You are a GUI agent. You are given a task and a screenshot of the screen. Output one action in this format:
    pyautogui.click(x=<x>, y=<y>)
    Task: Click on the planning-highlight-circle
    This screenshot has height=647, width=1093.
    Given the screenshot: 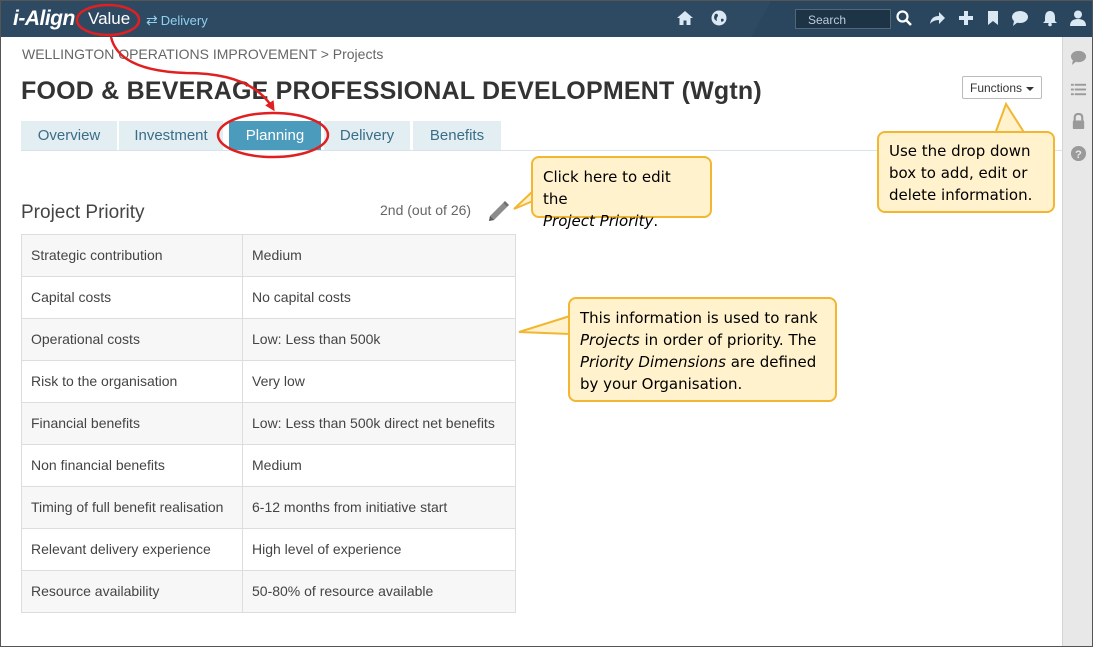 What is the action you would take?
    pyautogui.click(x=273, y=135)
    